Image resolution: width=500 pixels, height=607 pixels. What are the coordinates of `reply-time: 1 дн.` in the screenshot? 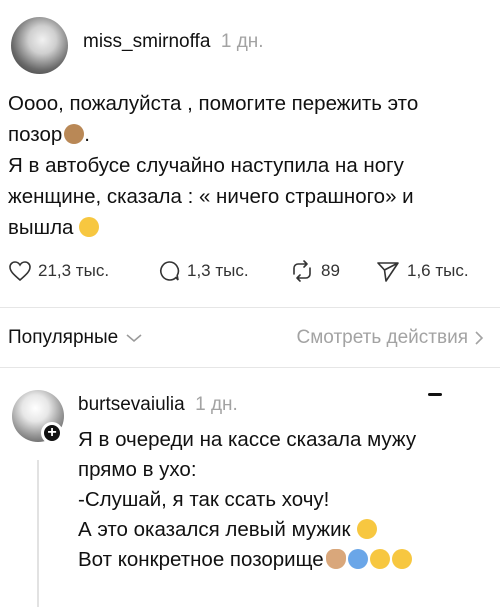 It's located at (216, 404).